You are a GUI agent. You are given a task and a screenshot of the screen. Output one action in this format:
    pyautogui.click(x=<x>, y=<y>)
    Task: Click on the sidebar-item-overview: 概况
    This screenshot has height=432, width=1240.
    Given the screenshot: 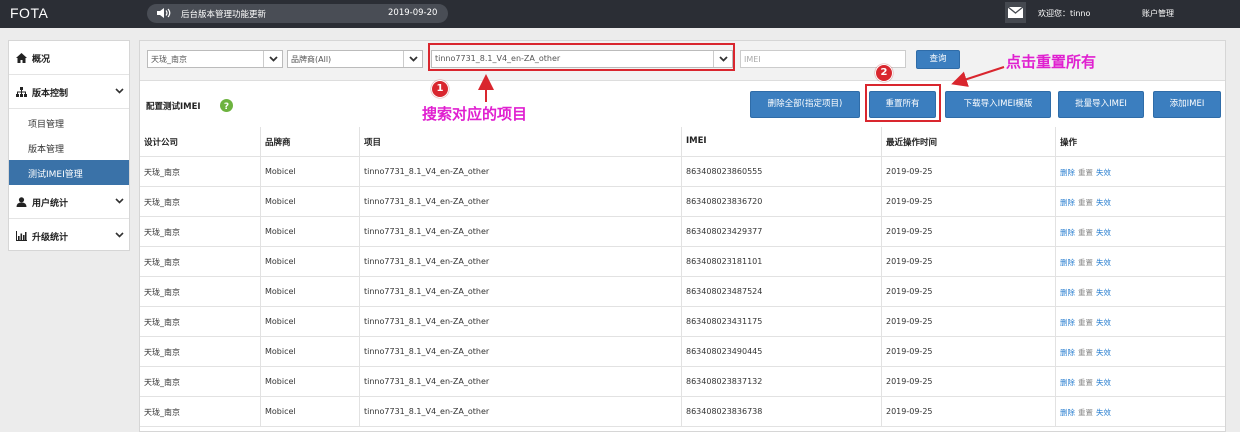 What is the action you would take?
    pyautogui.click(x=69, y=58)
    